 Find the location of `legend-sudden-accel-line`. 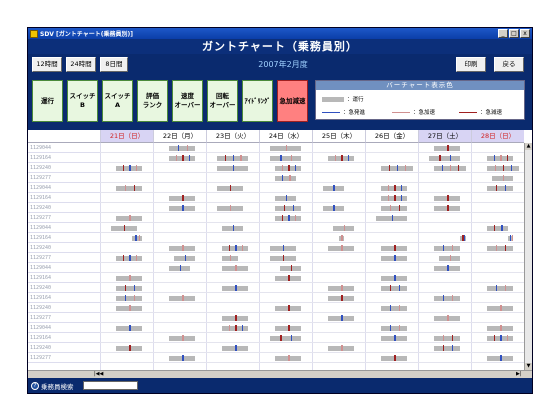

legend-sudden-accel-line is located at coordinates (401, 112).